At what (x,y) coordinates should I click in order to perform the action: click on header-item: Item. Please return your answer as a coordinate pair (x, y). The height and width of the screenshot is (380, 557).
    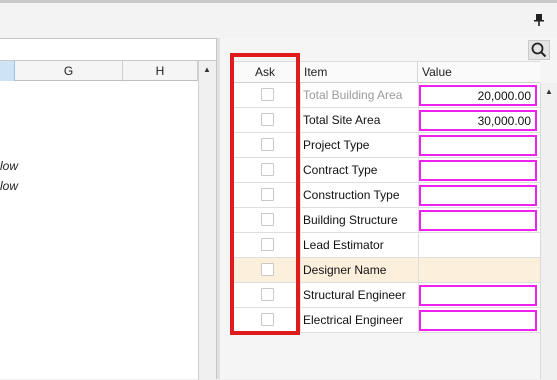
    Looking at the image, I should click on (359, 72).